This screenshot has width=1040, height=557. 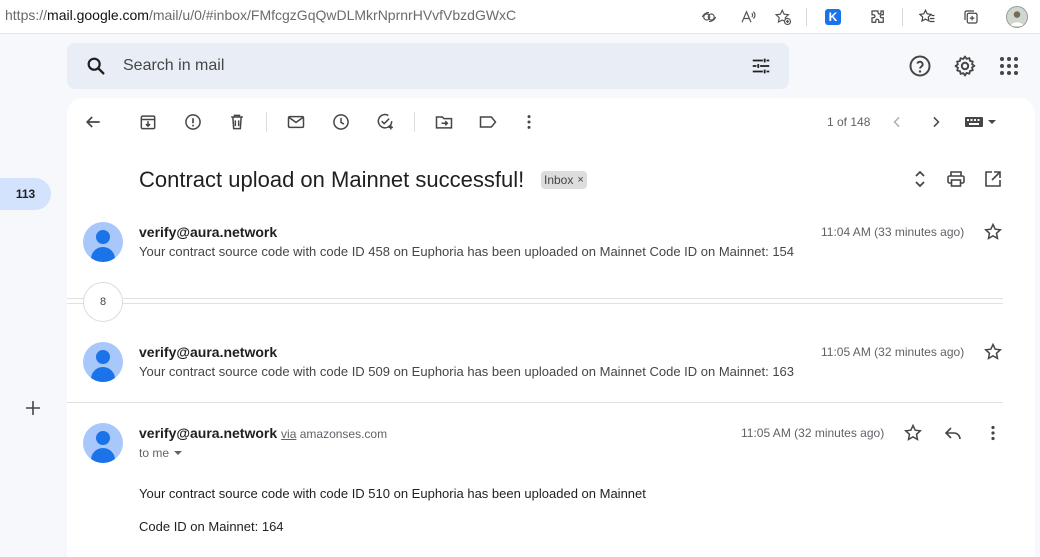 I want to click on sender-line: verify@aura.network via amazonses.com, so click(x=263, y=433).